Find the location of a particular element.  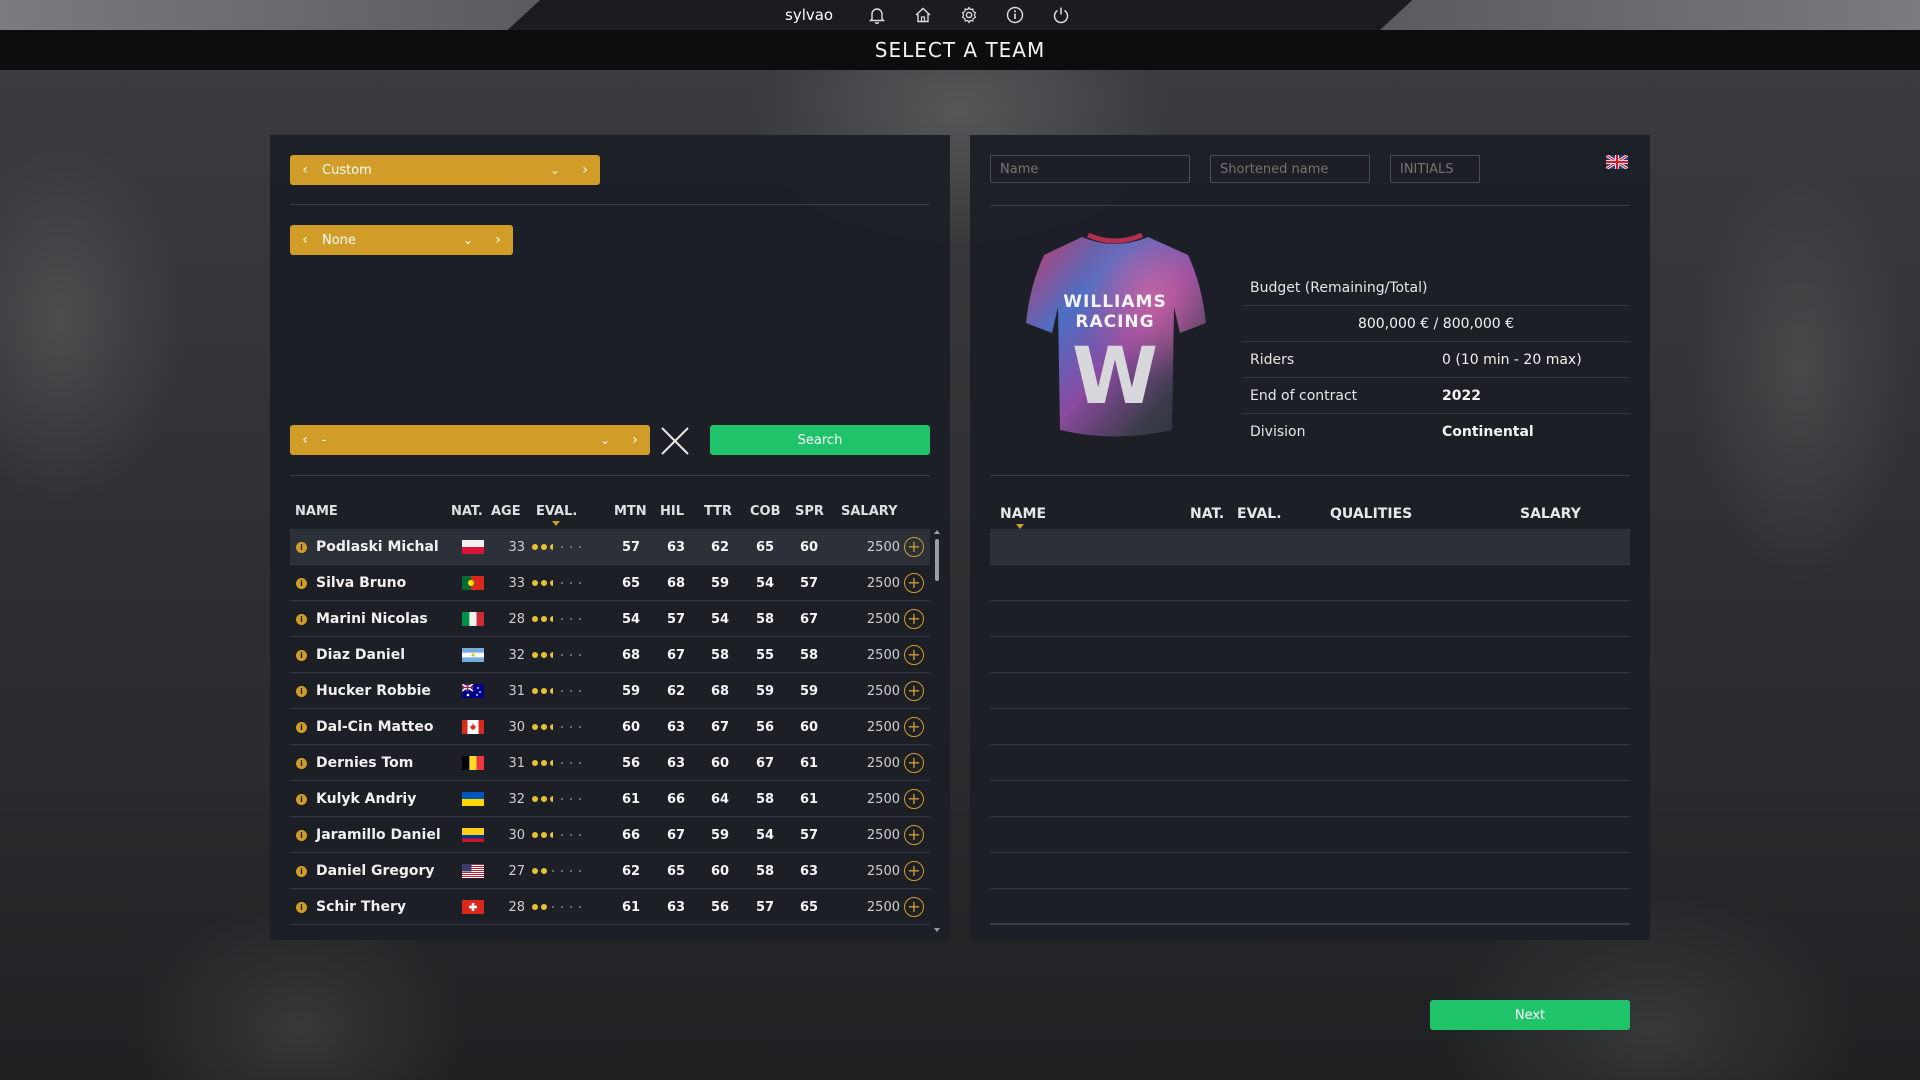

rider-spr: 60 is located at coordinates (809, 727).